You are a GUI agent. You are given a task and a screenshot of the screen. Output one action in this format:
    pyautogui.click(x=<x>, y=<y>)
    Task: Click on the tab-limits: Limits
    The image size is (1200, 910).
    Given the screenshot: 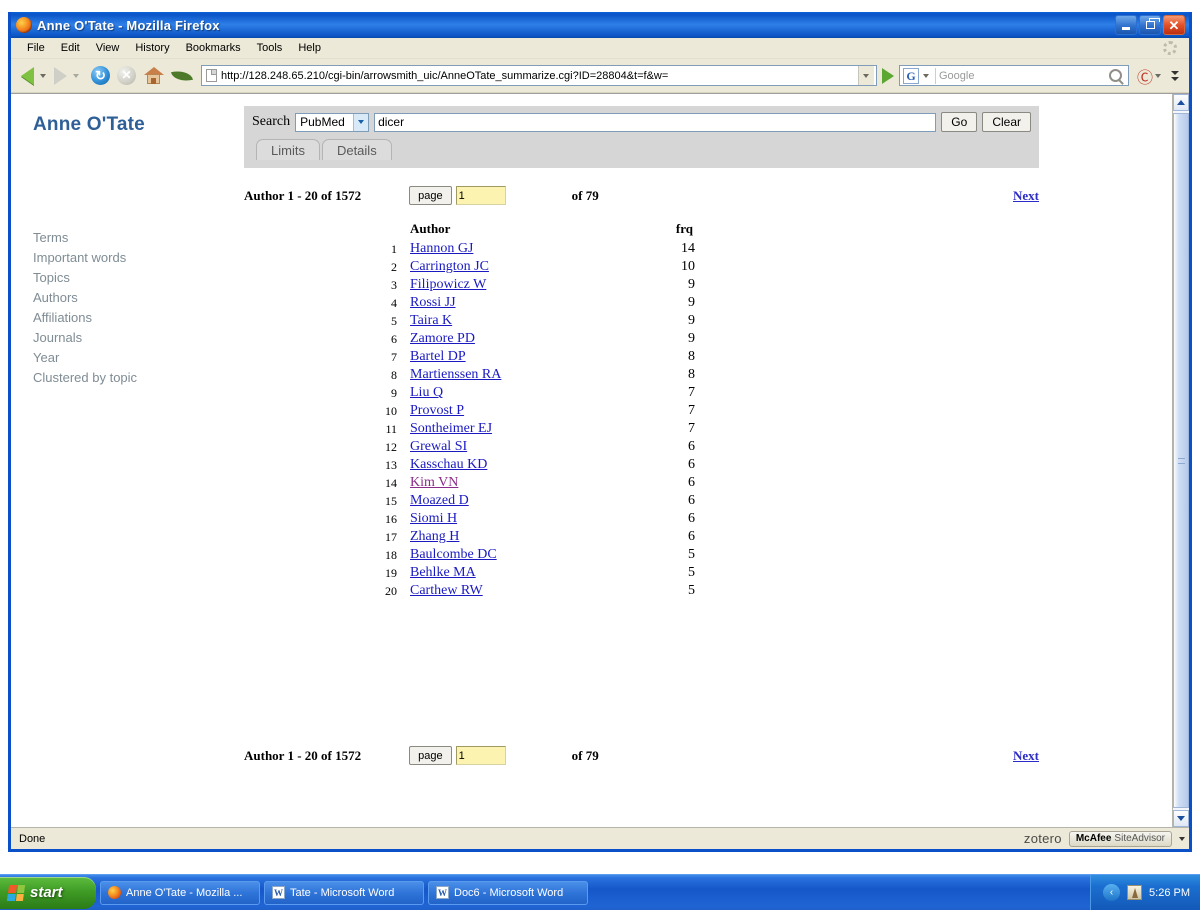 What is the action you would take?
    pyautogui.click(x=288, y=149)
    